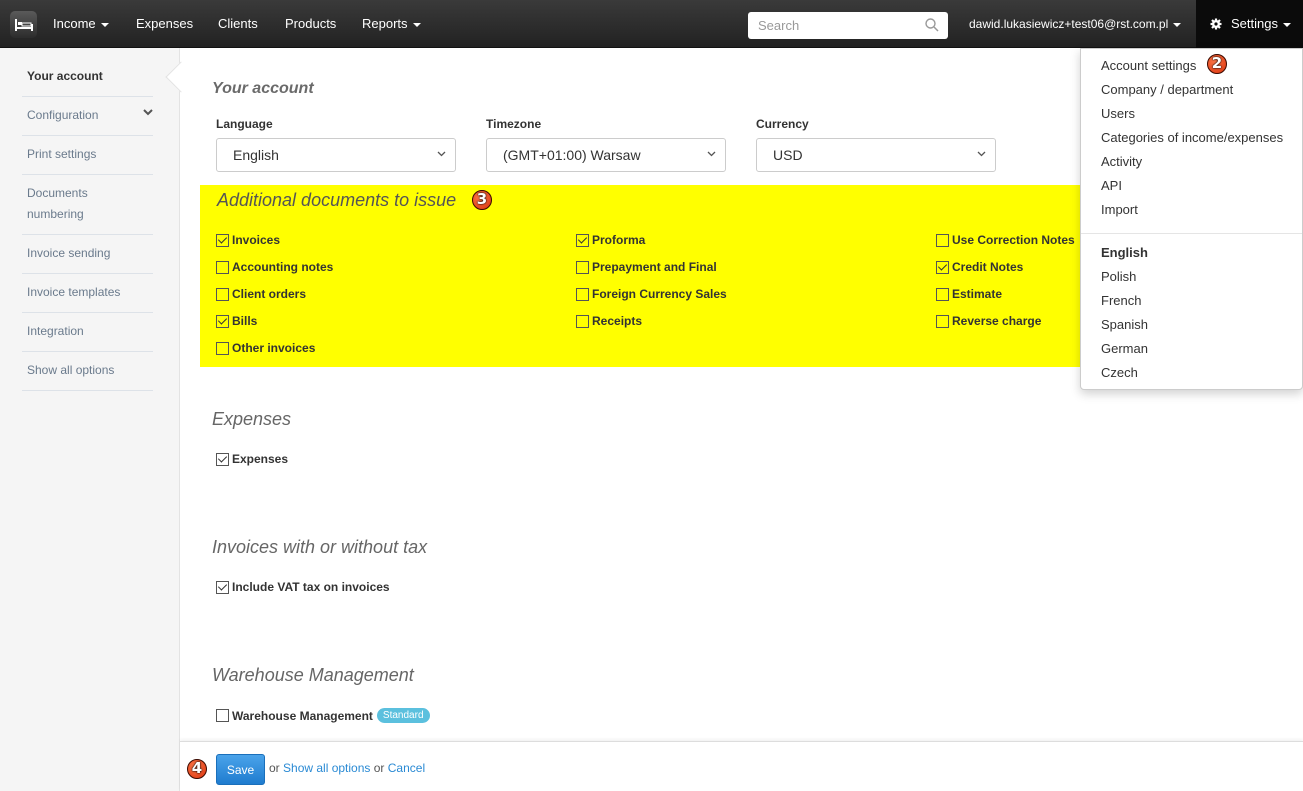 This screenshot has width=1303, height=791. Describe the element at coordinates (385, 23) in the screenshot. I see `nav-reports-label: Reports` at that location.